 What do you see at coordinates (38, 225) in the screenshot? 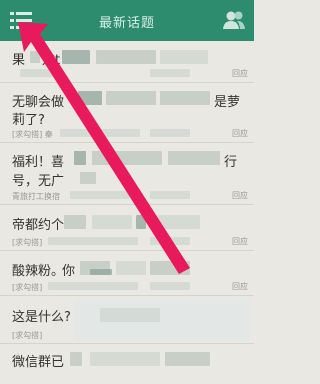
I see `topic-title: 帝都约个` at bounding box center [38, 225].